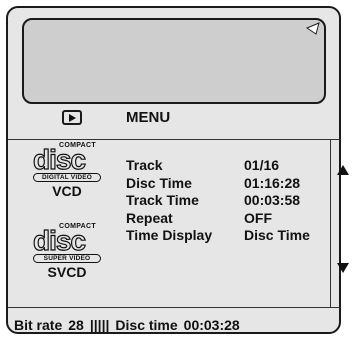 The image size is (352, 343). What do you see at coordinates (162, 200) in the screenshot?
I see `track-time-label: Track Time` at bounding box center [162, 200].